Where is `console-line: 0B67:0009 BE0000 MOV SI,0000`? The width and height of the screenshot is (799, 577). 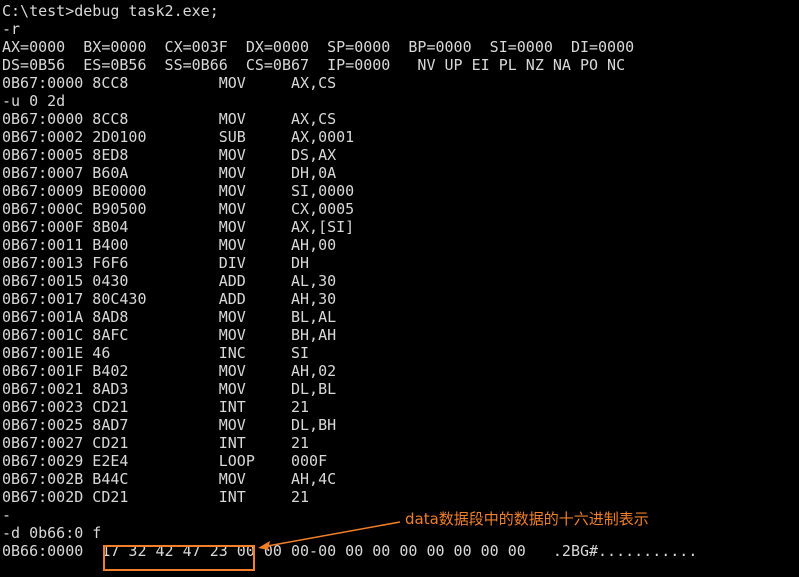
console-line: 0B67:0009 BE0000 MOV SI,0000 is located at coordinates (178, 191).